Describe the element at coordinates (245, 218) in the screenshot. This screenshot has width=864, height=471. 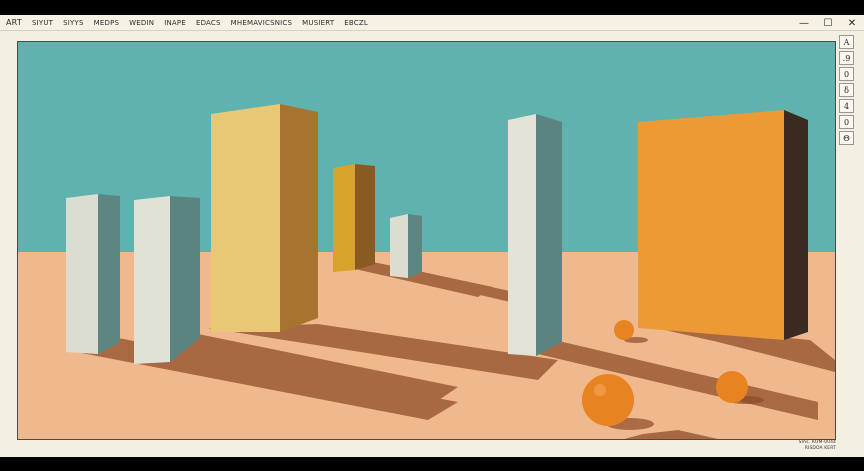
I see `block-yellow-face` at that location.